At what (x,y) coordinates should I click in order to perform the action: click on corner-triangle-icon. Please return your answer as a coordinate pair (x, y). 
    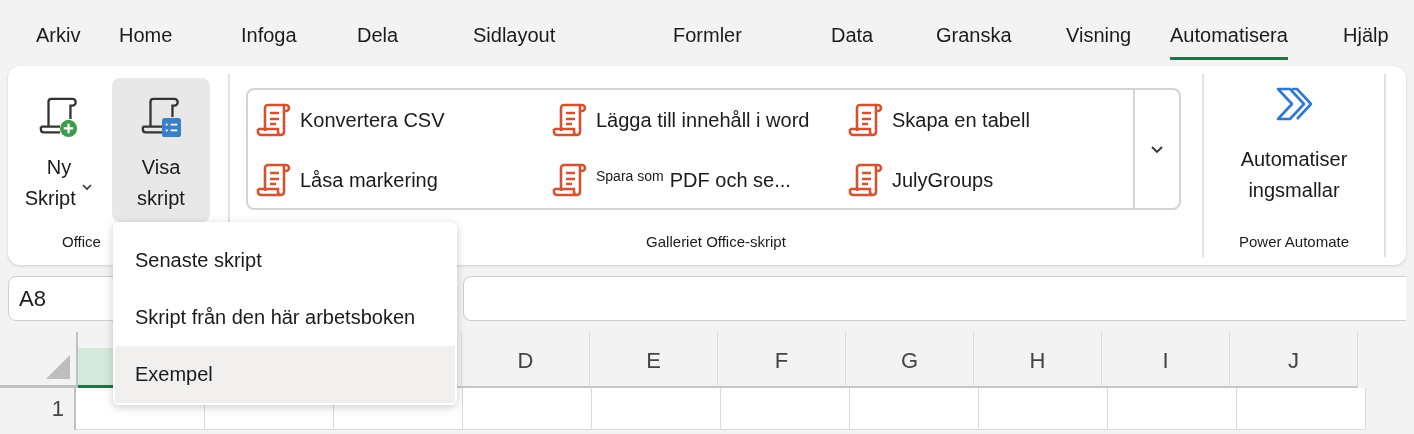
    Looking at the image, I should click on (58, 367).